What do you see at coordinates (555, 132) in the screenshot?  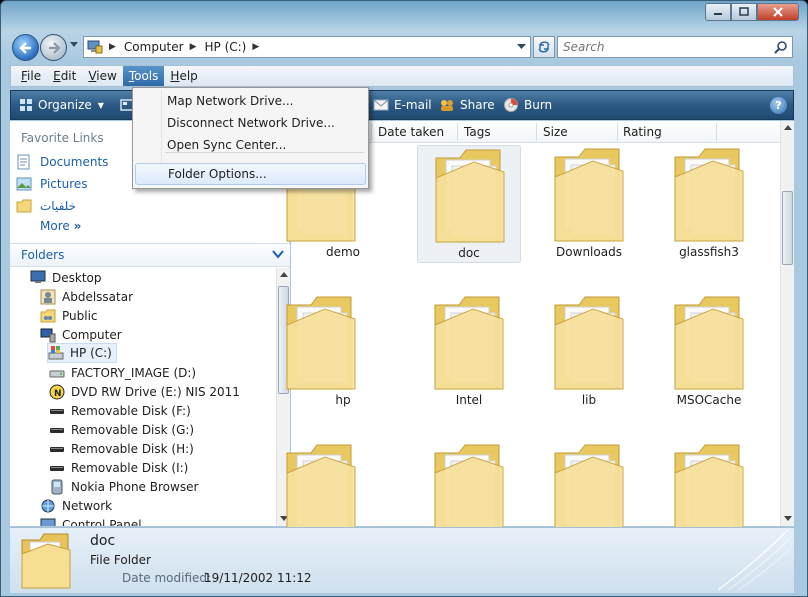 I see `column-size: Size` at bounding box center [555, 132].